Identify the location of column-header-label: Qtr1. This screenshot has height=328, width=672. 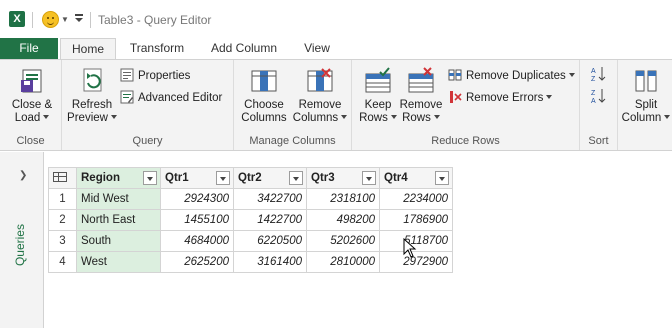
(177, 178).